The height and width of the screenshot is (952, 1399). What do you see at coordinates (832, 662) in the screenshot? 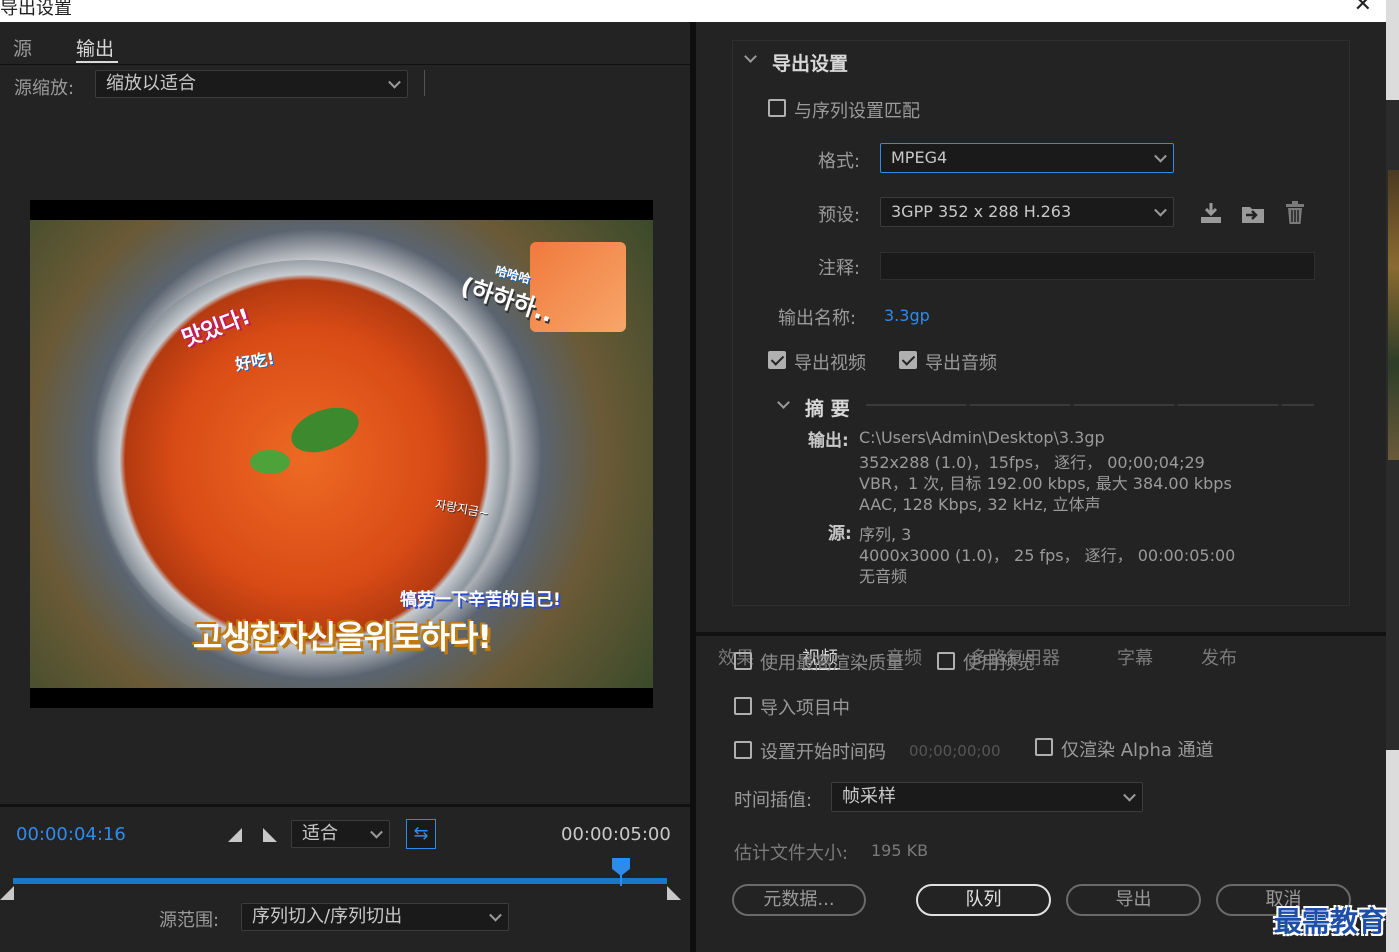
I see `max-render-quality-label: 使用最高渲染质量` at bounding box center [832, 662].